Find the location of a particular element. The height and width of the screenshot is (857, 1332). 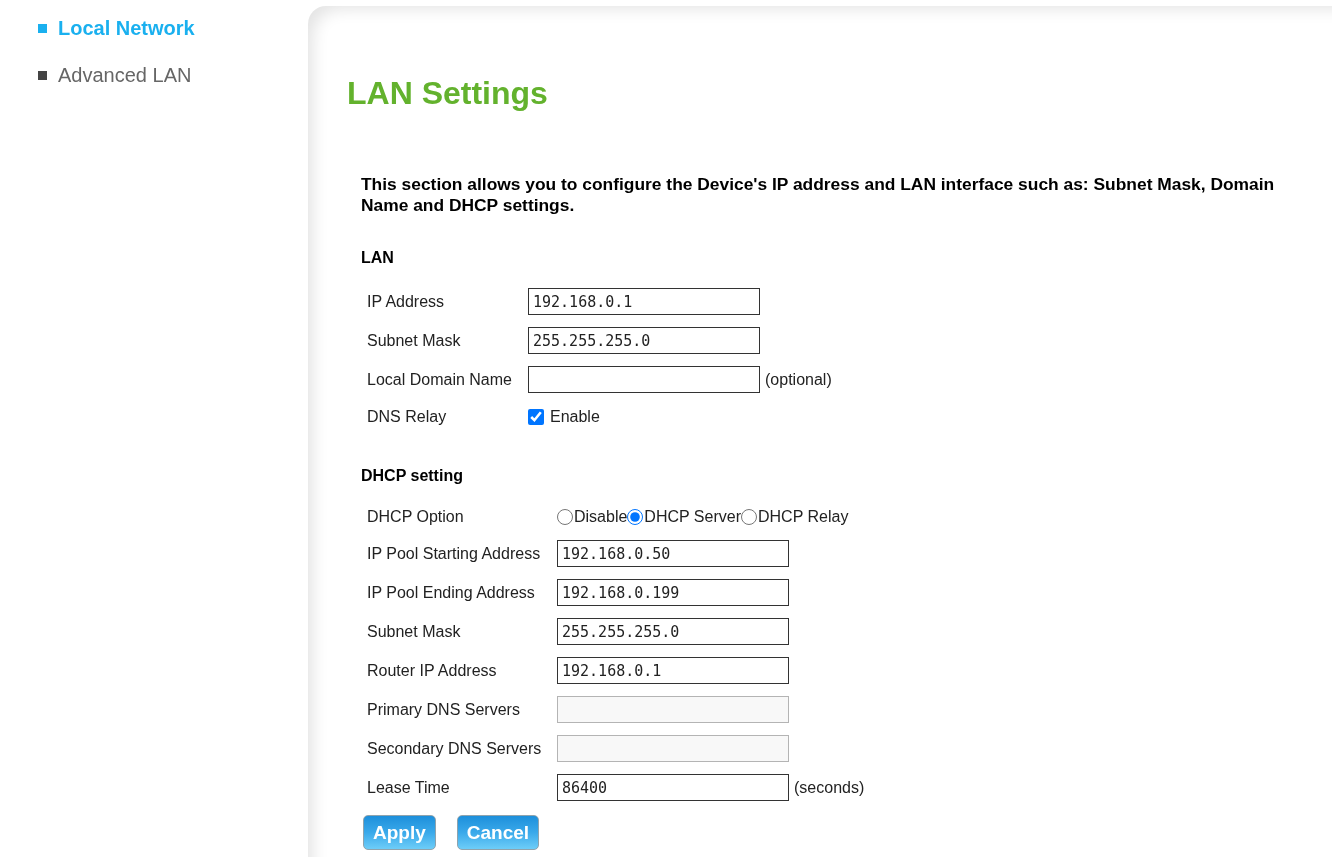

field-note: (seconds) is located at coordinates (829, 787).